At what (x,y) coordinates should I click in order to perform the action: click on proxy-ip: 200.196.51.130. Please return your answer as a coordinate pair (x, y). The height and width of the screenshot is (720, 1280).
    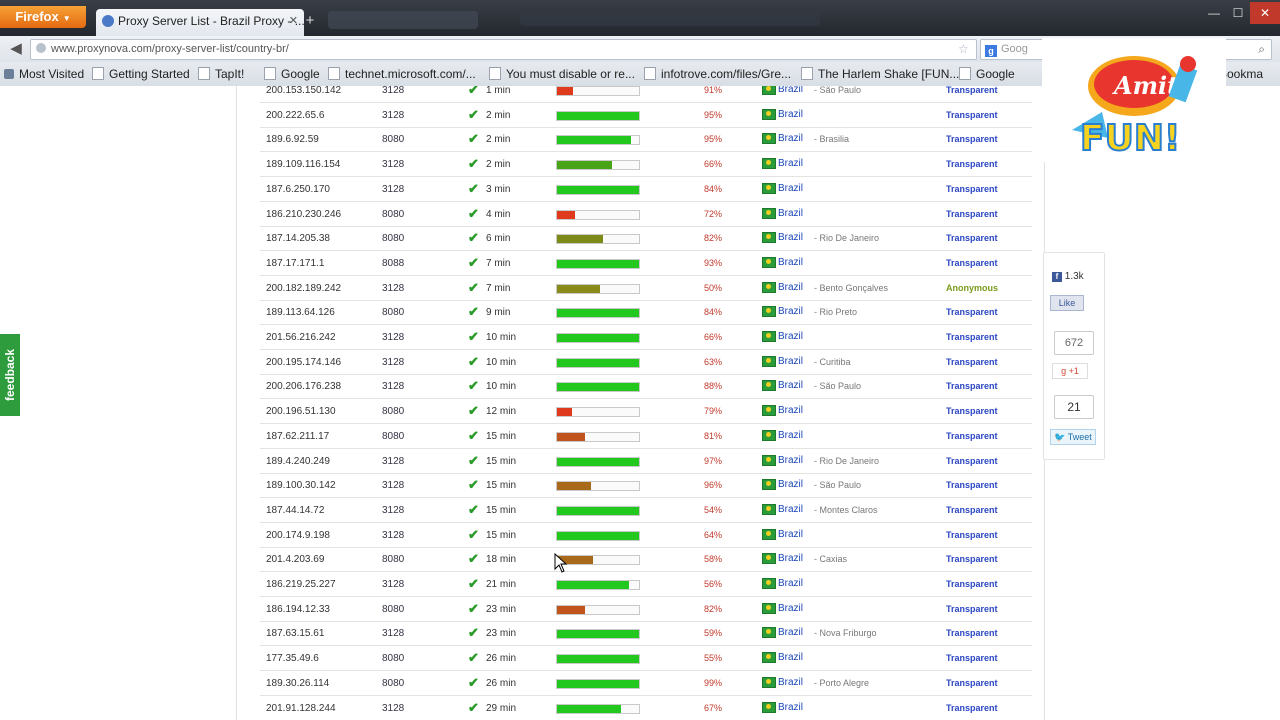
    Looking at the image, I should click on (301, 411).